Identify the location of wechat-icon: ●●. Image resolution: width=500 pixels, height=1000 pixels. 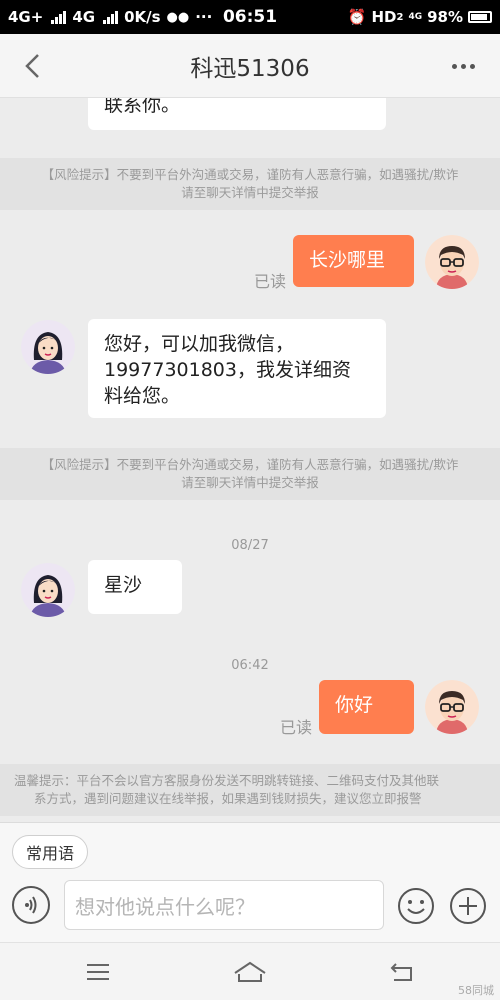
(178, 17).